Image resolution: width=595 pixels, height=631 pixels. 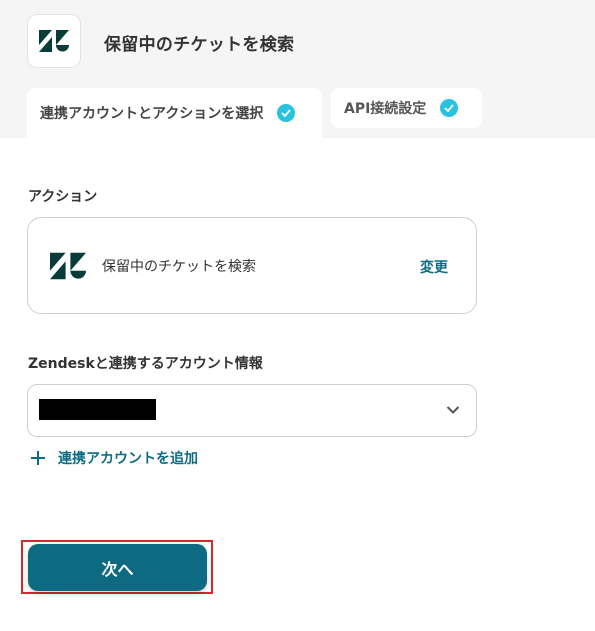 I want to click on action-section-label: アクション, so click(x=63, y=197).